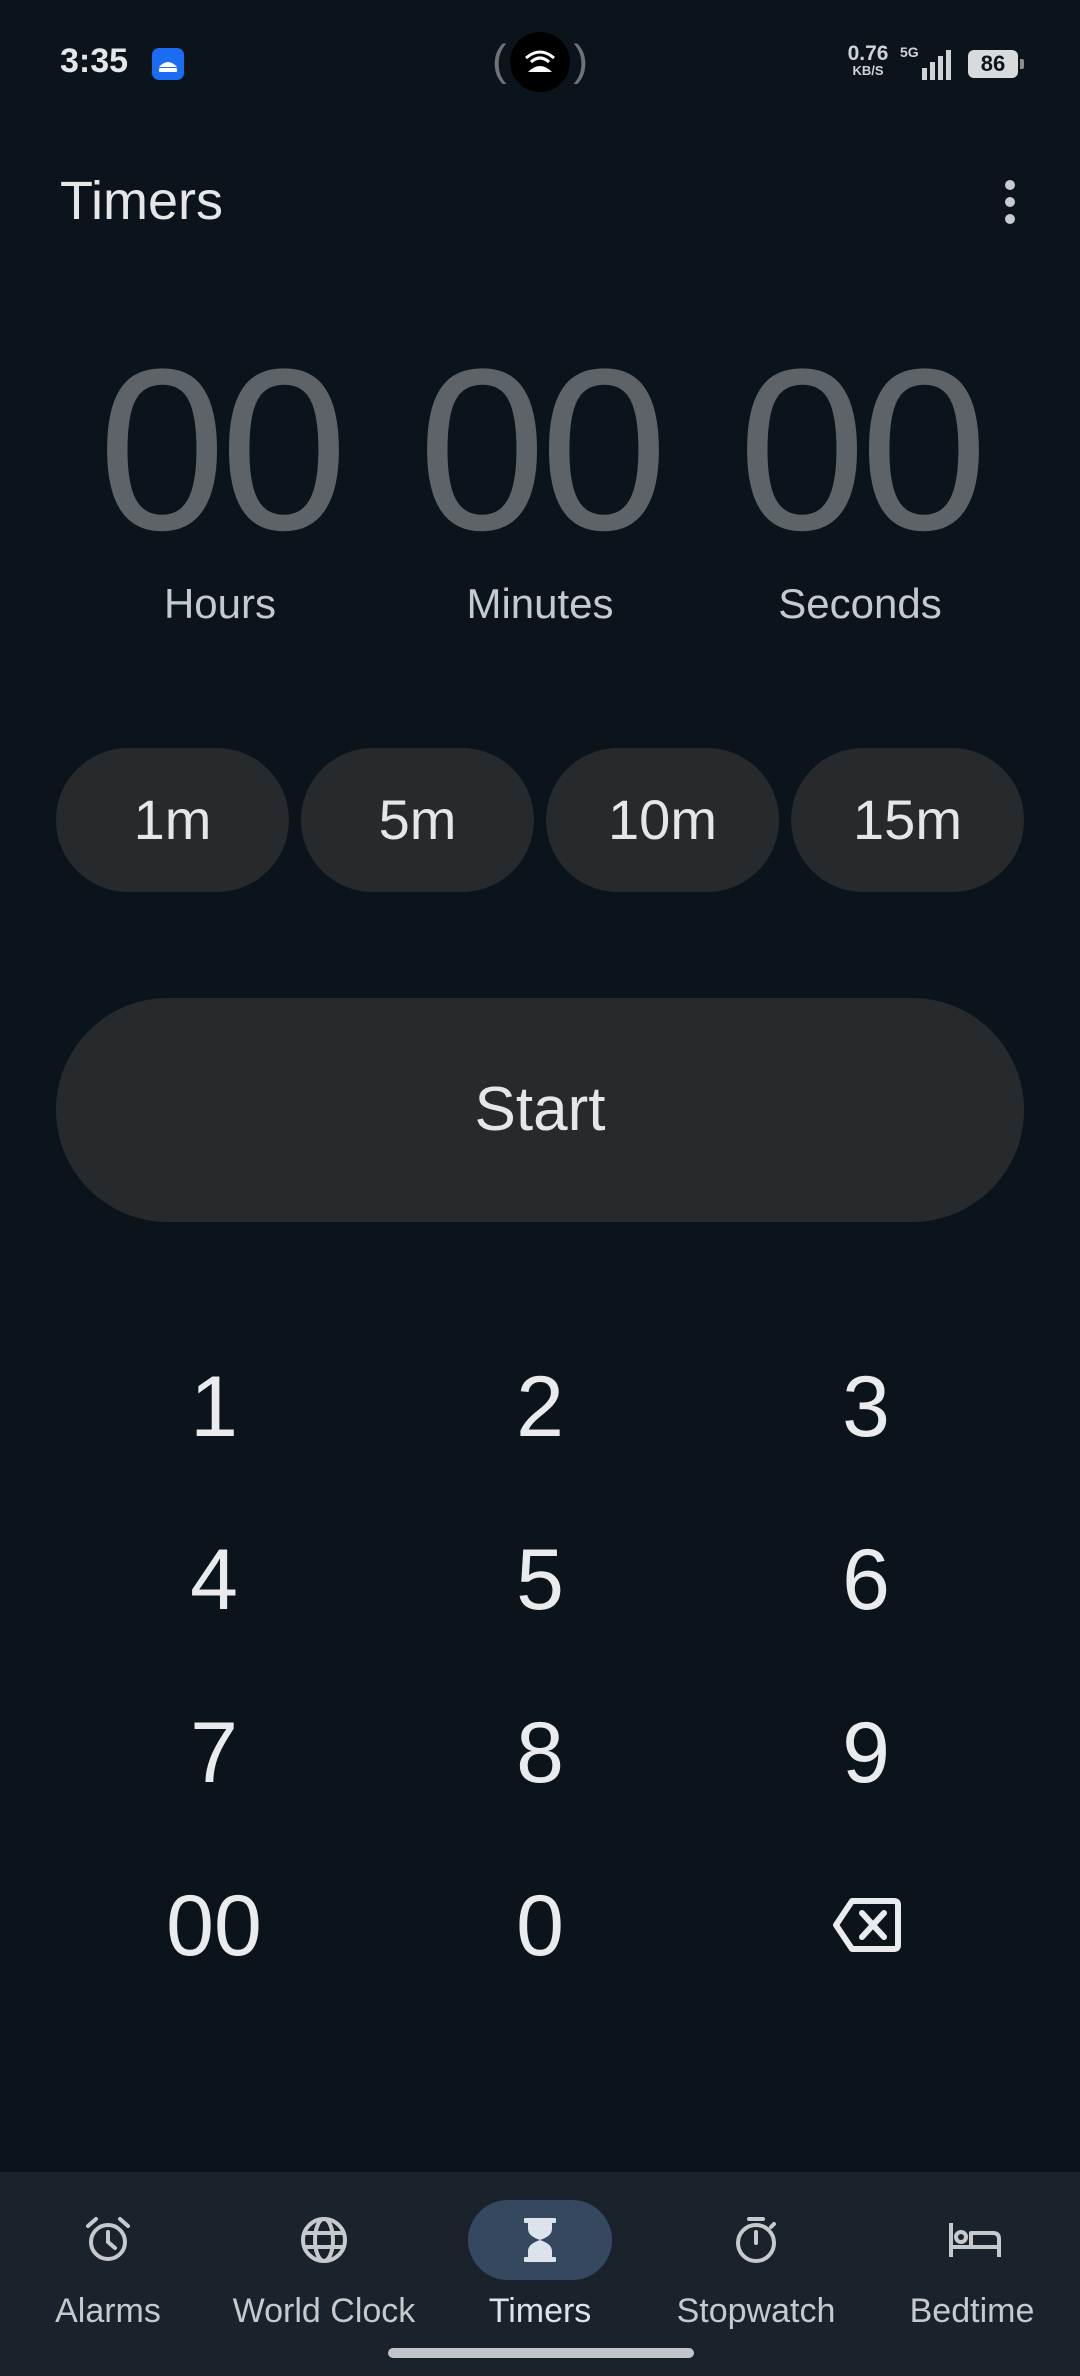 The image size is (1080, 2376). Describe the element at coordinates (417, 820) in the screenshot. I see `preset-5m-button: 5m` at that location.